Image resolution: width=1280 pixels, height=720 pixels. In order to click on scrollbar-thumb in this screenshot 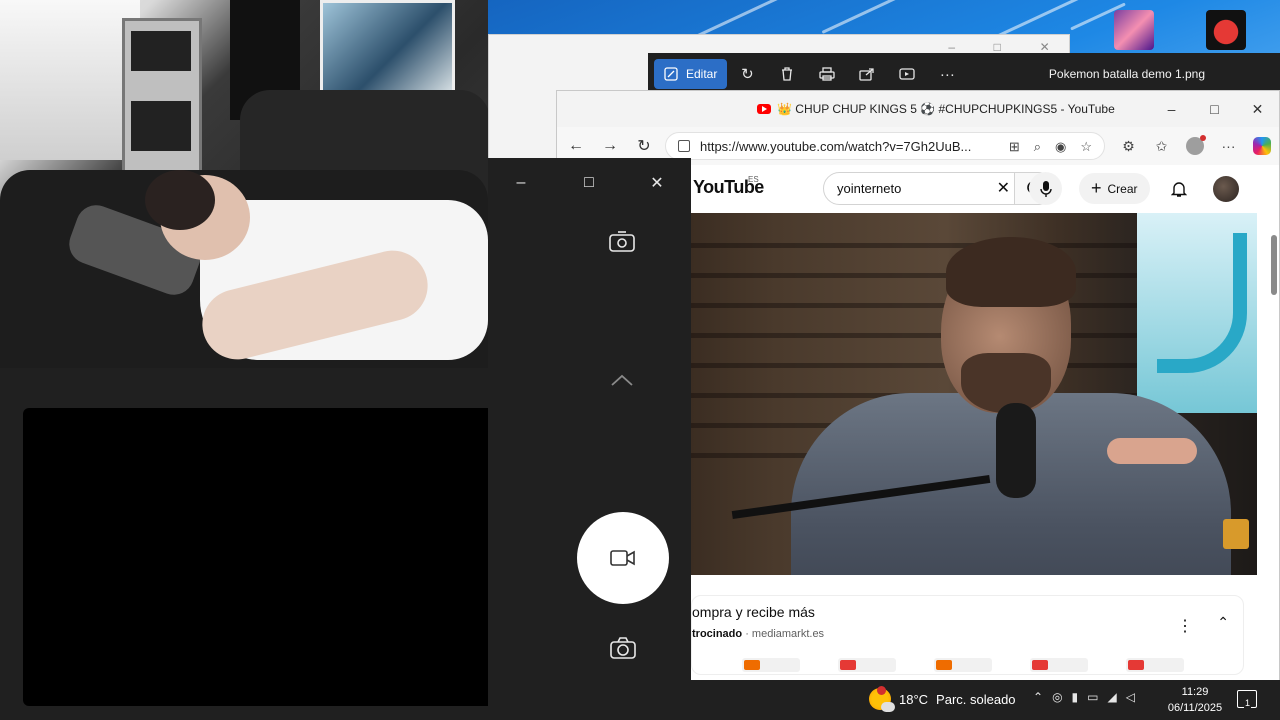, I will do `click(1274, 265)`.